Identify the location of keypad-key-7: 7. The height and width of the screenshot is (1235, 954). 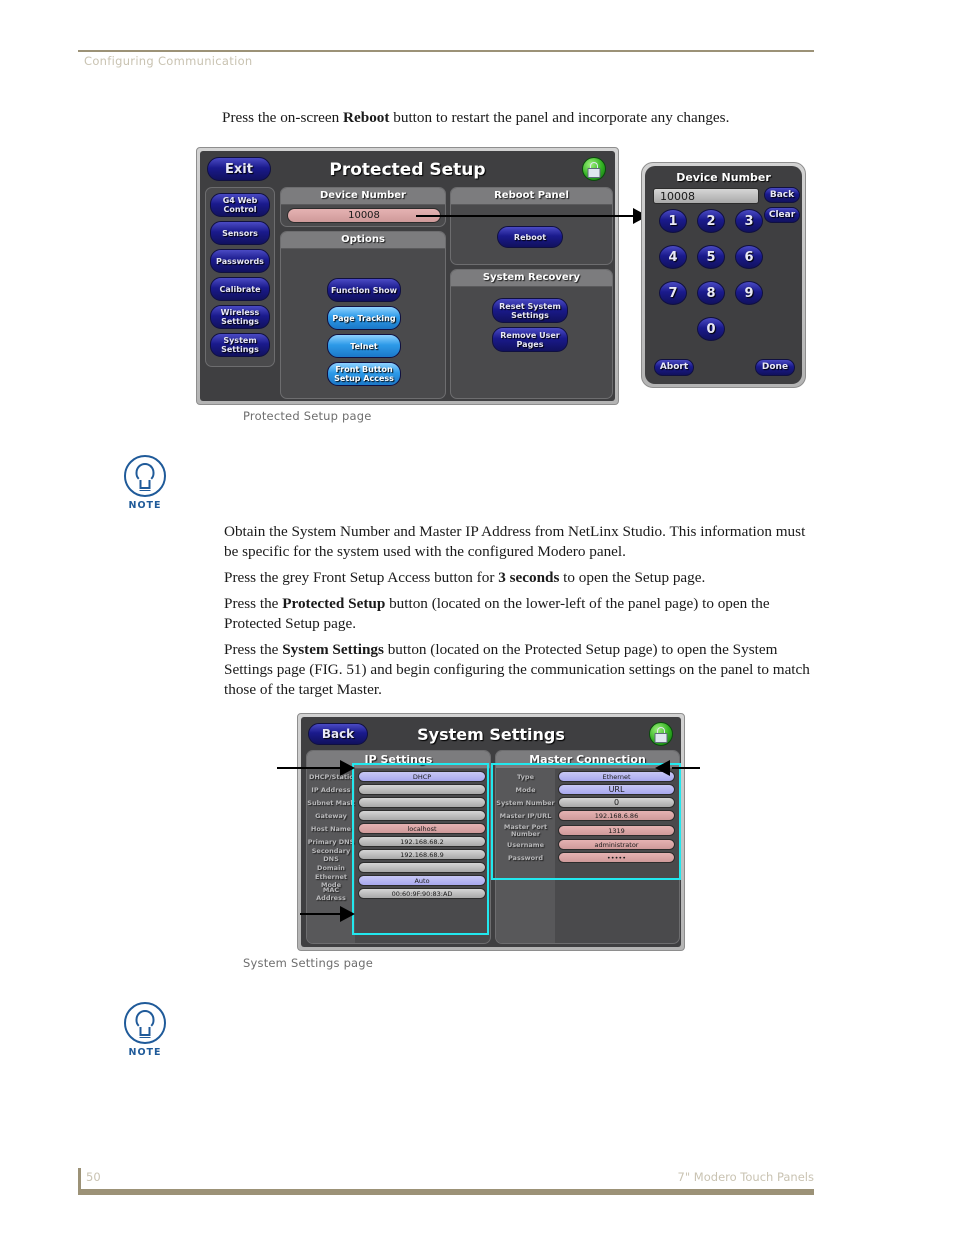
(673, 293).